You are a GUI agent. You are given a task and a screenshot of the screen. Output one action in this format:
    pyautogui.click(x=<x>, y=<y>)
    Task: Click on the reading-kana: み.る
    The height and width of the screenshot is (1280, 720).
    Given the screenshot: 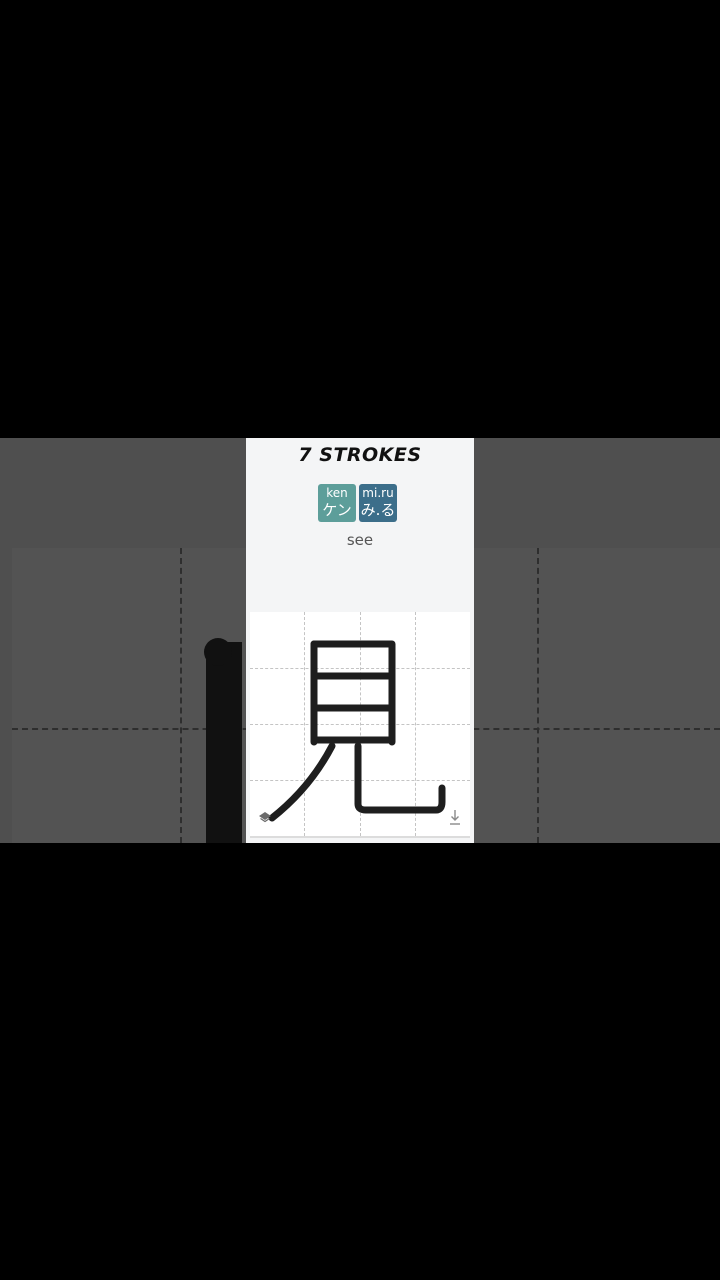 What is the action you would take?
    pyautogui.click(x=378, y=510)
    